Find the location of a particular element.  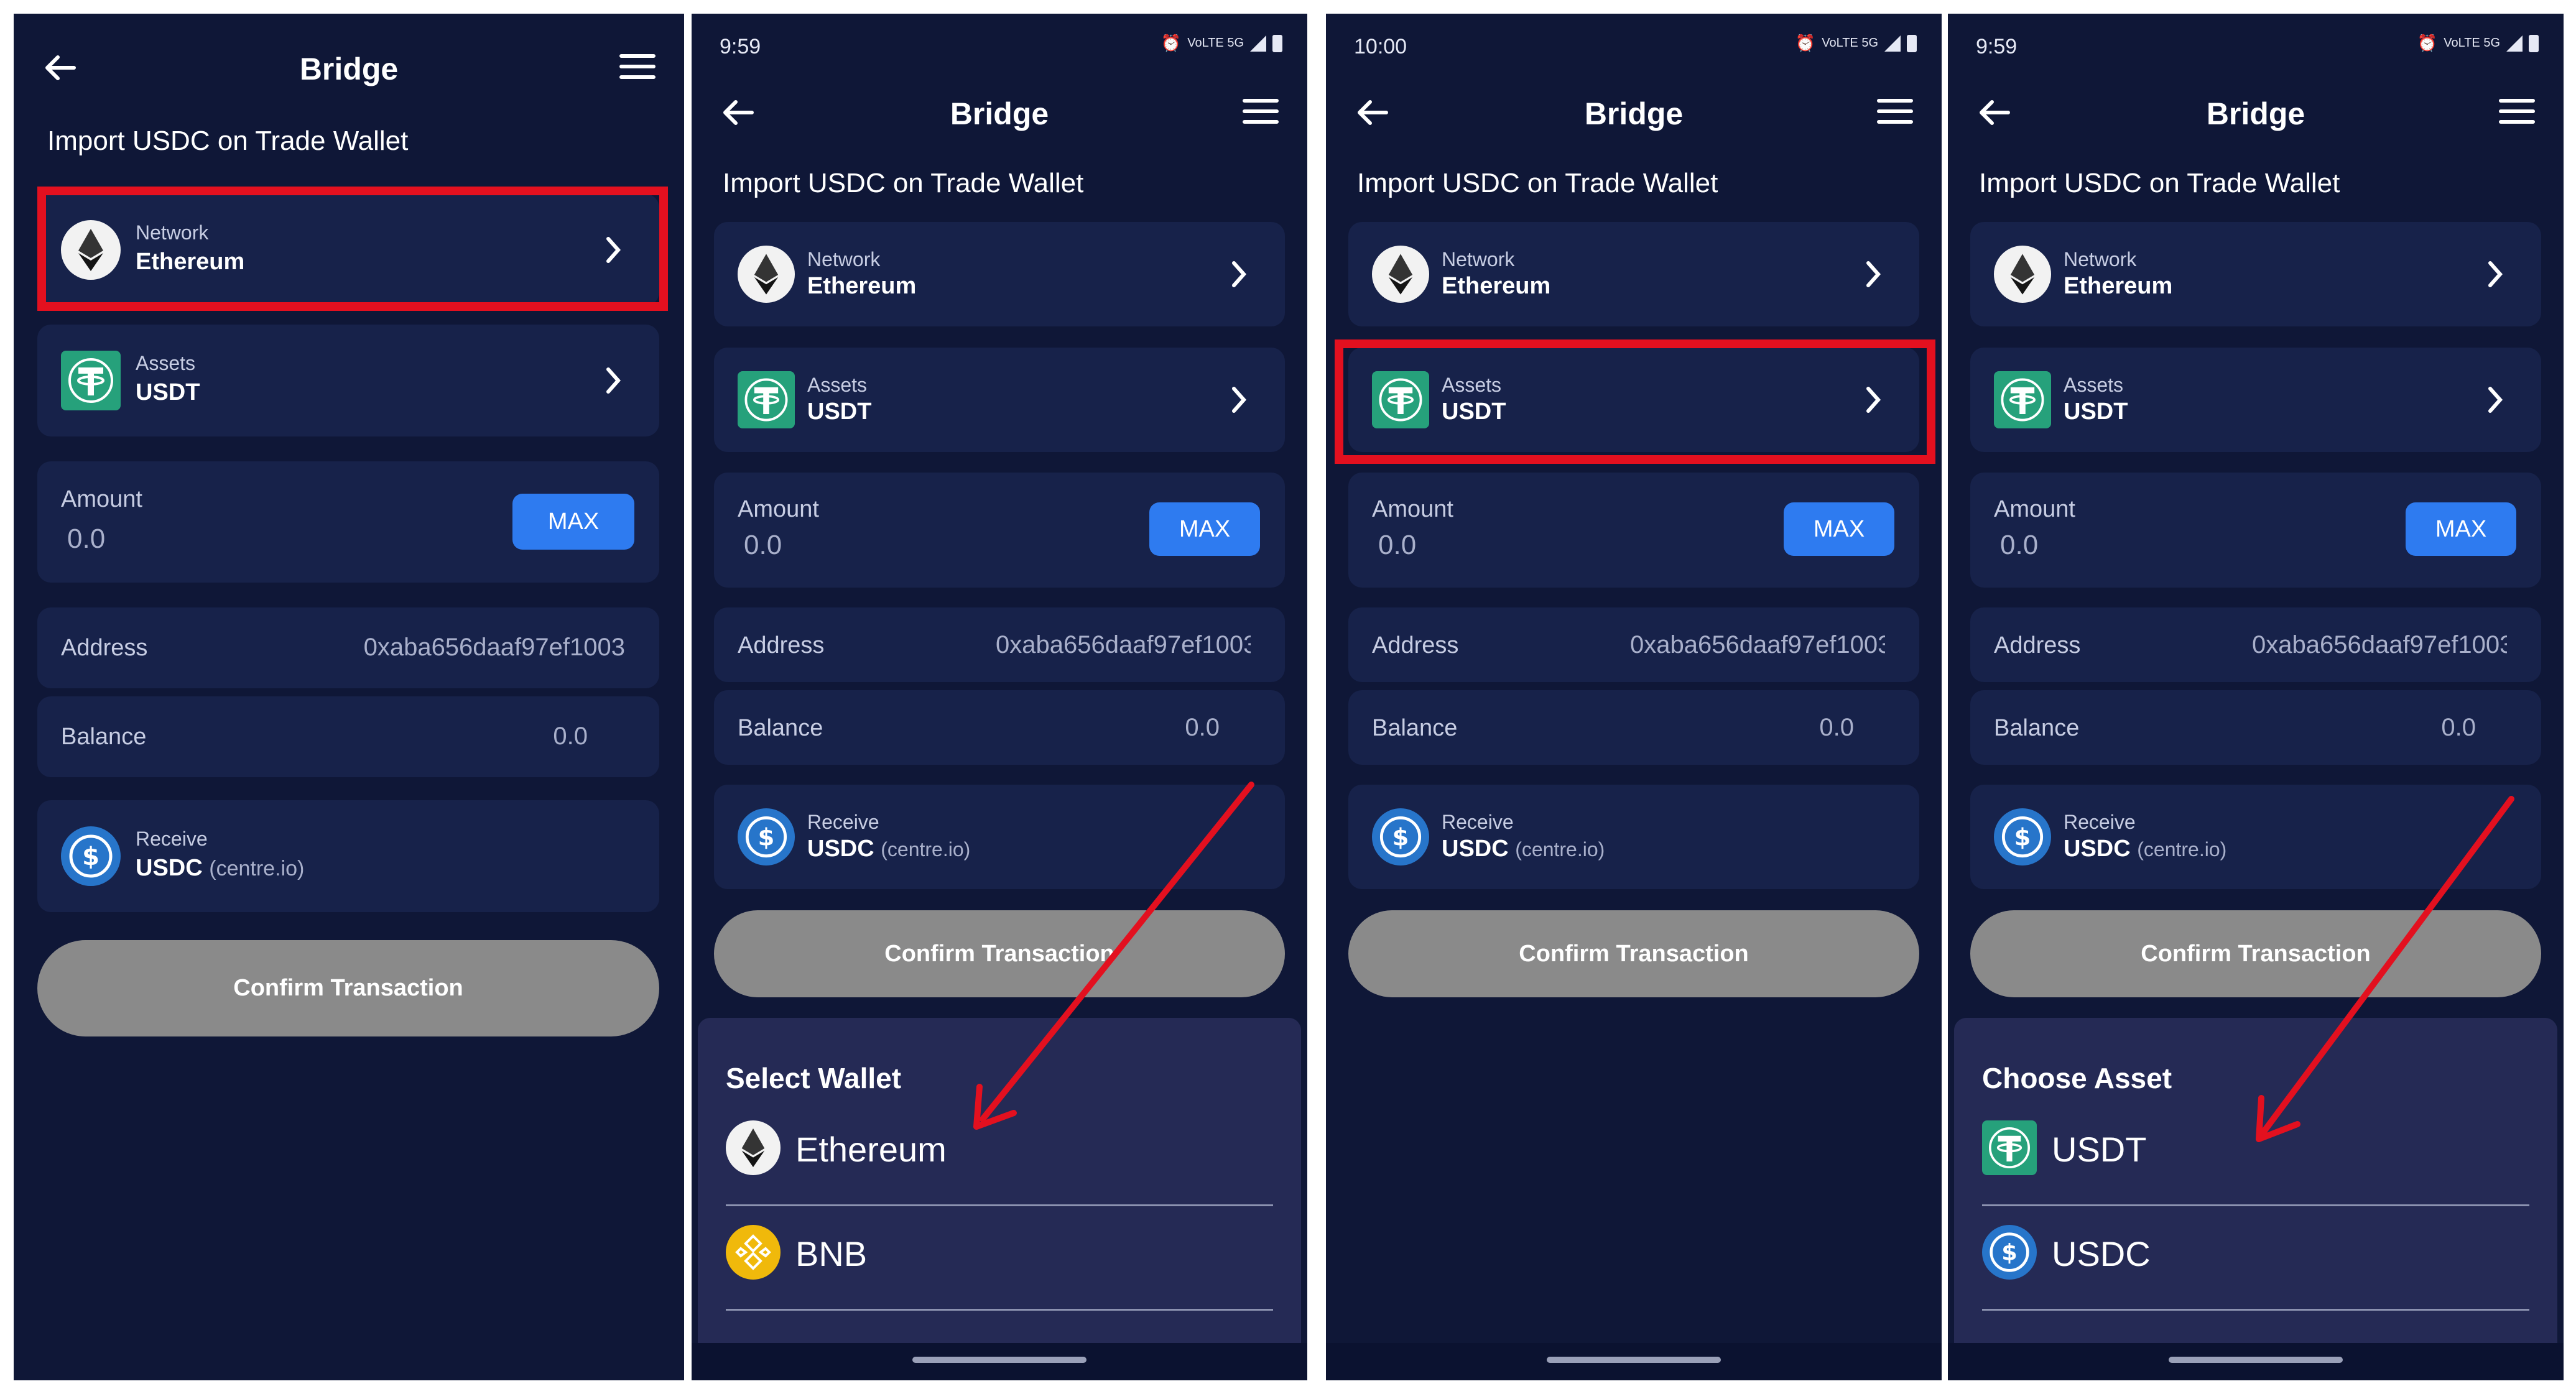

ethereum-icon is located at coordinates (1400, 274).